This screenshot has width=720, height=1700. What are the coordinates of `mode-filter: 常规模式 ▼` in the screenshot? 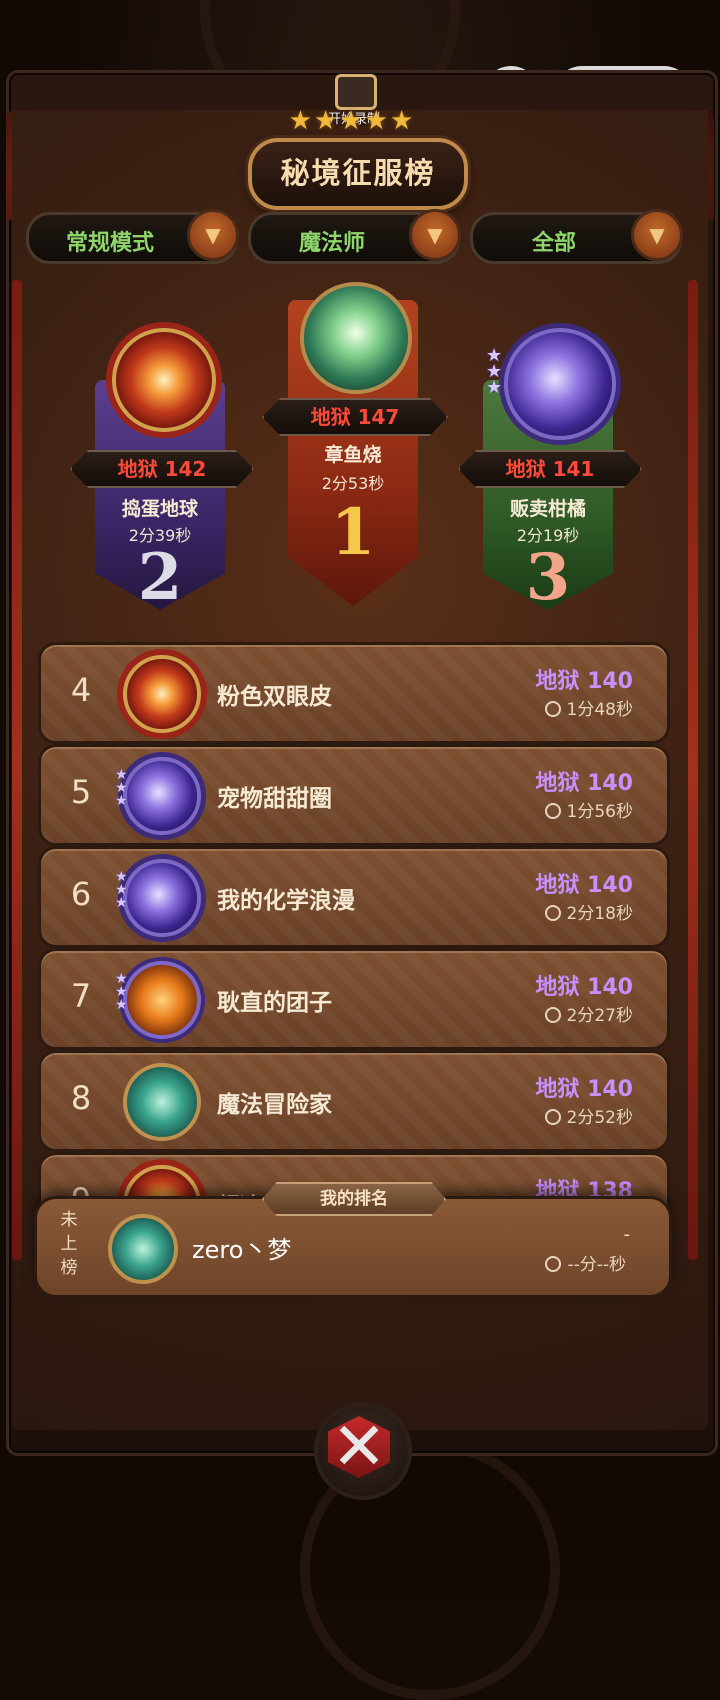 It's located at (132, 236).